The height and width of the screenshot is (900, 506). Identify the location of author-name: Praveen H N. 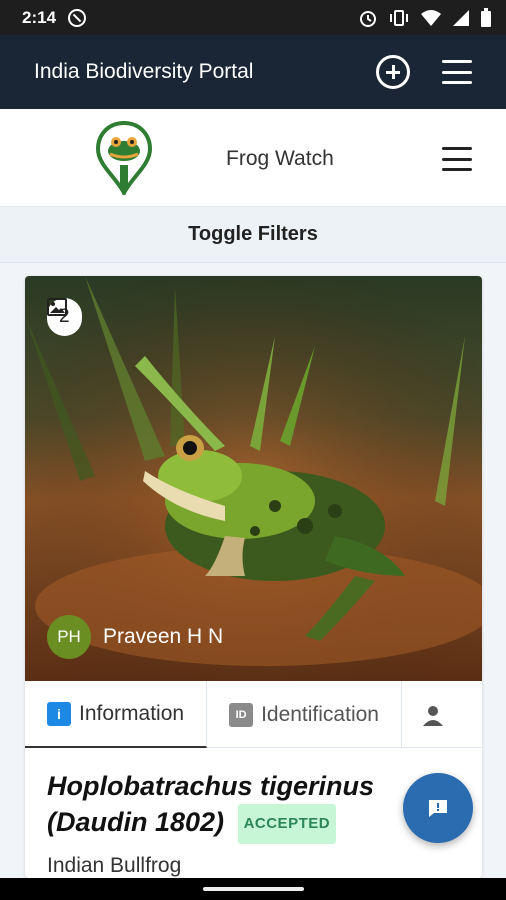
(163, 636).